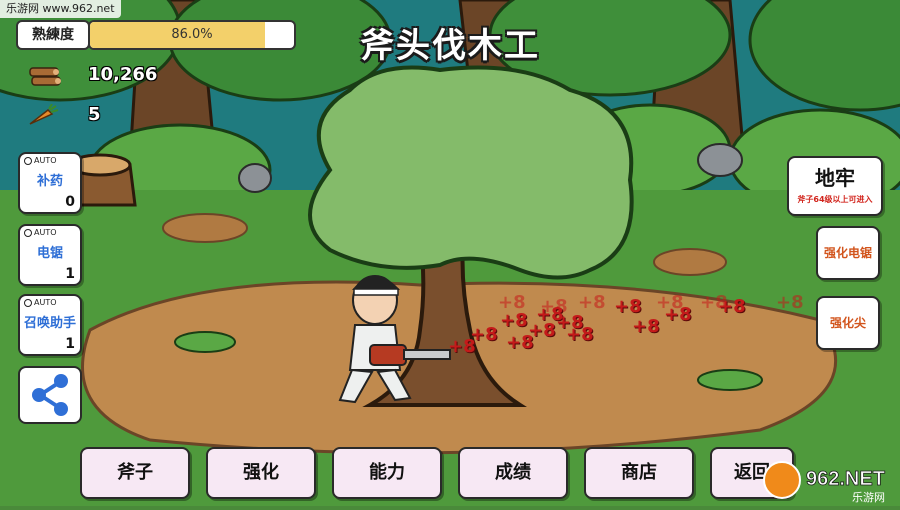 The height and width of the screenshot is (510, 900). I want to click on menu-ability-button: 能力, so click(387, 473).